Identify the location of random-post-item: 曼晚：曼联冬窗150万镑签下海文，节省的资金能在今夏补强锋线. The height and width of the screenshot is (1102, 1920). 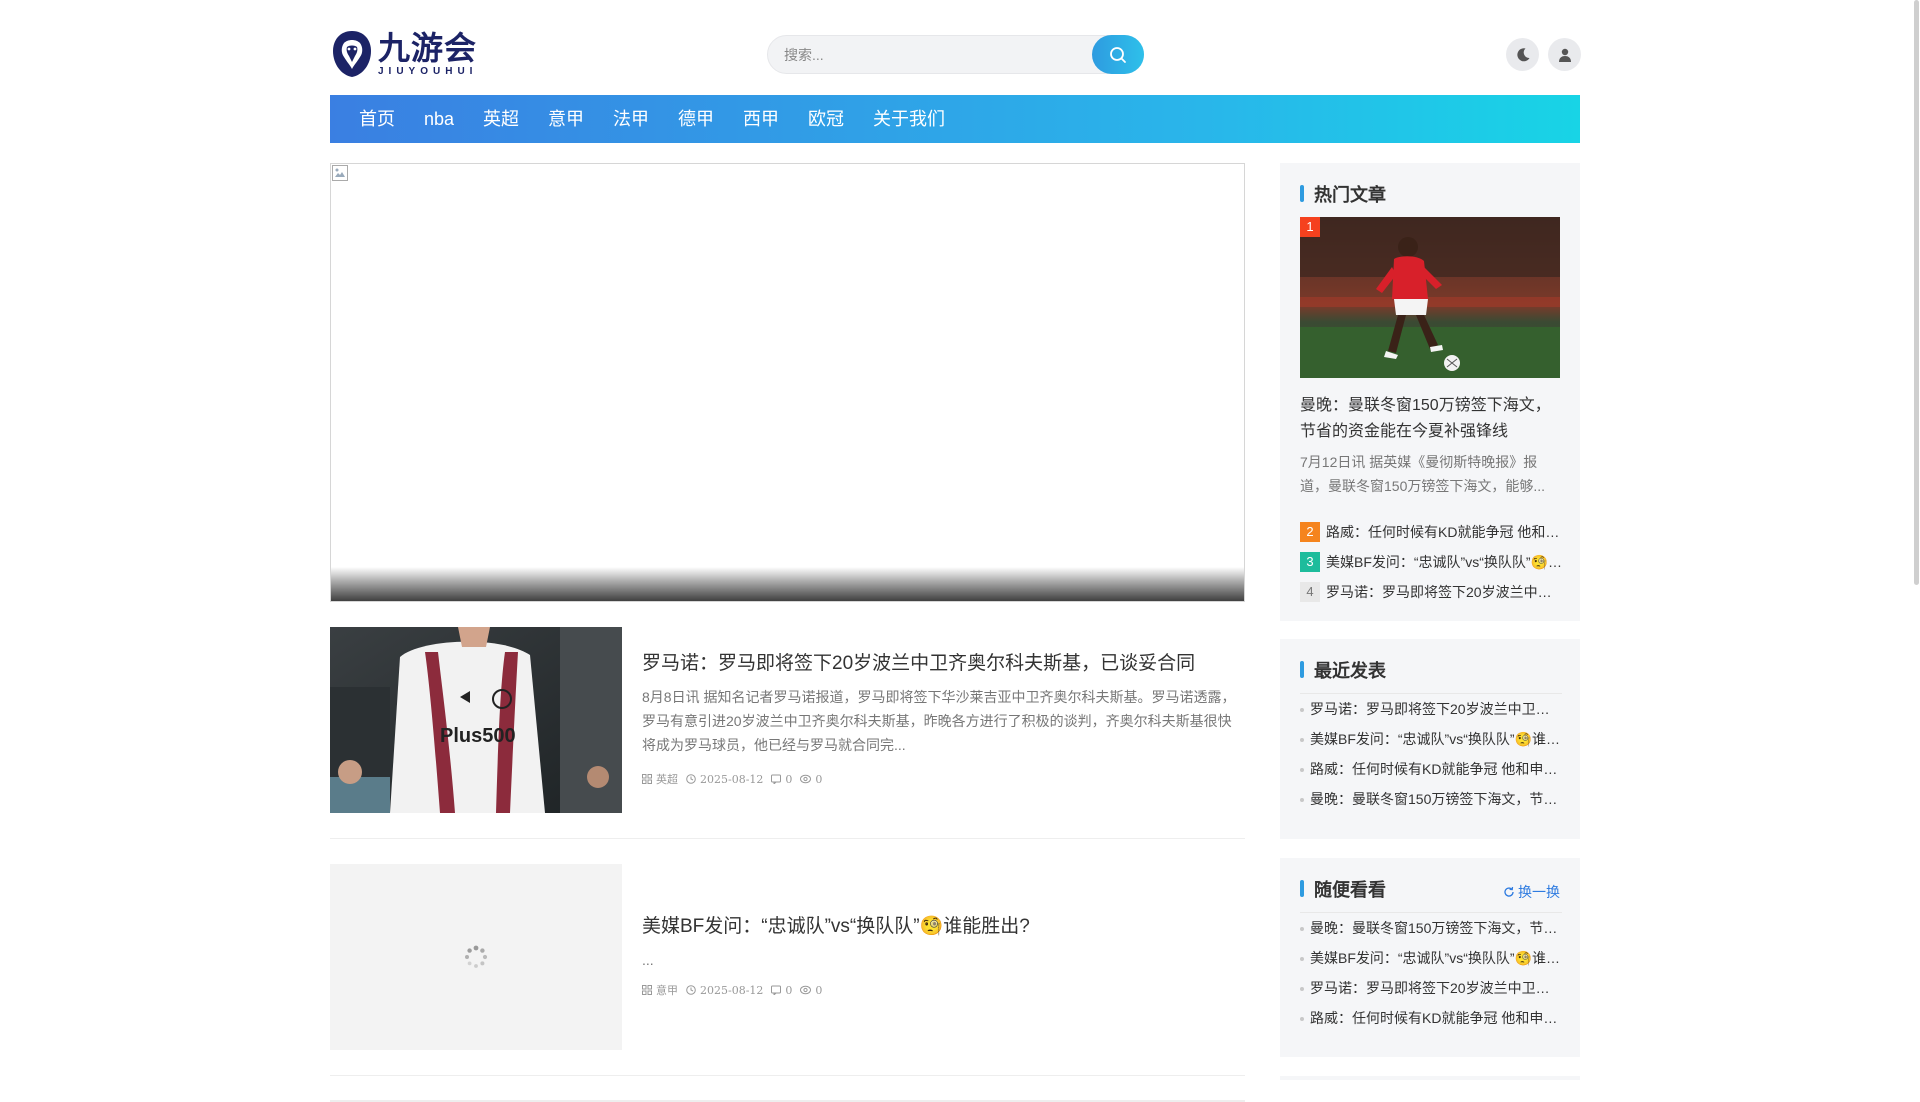
(1431, 928).